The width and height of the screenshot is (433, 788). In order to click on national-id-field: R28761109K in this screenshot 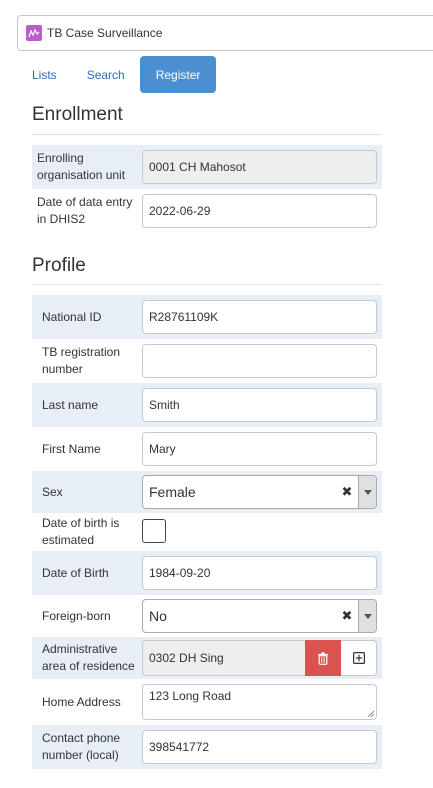, I will do `click(259, 317)`.